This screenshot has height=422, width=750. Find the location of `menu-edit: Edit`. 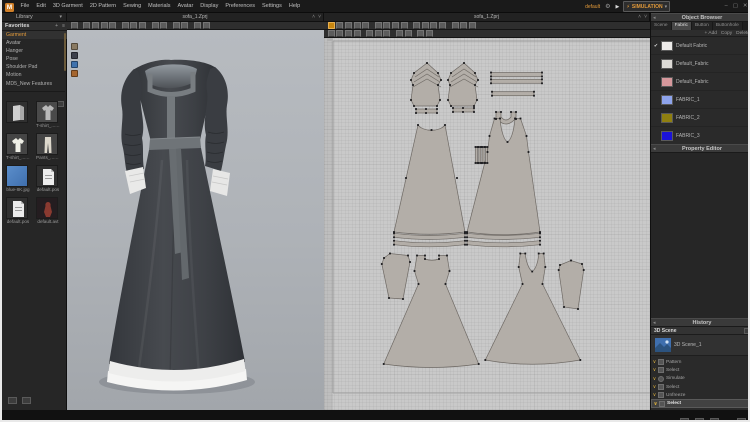

menu-edit: Edit is located at coordinates (41, 6).